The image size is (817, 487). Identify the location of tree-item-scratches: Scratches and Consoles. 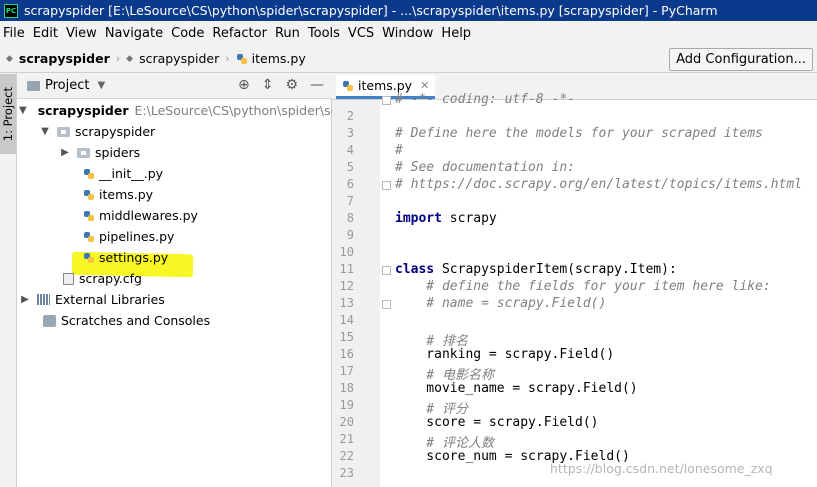
(174, 320).